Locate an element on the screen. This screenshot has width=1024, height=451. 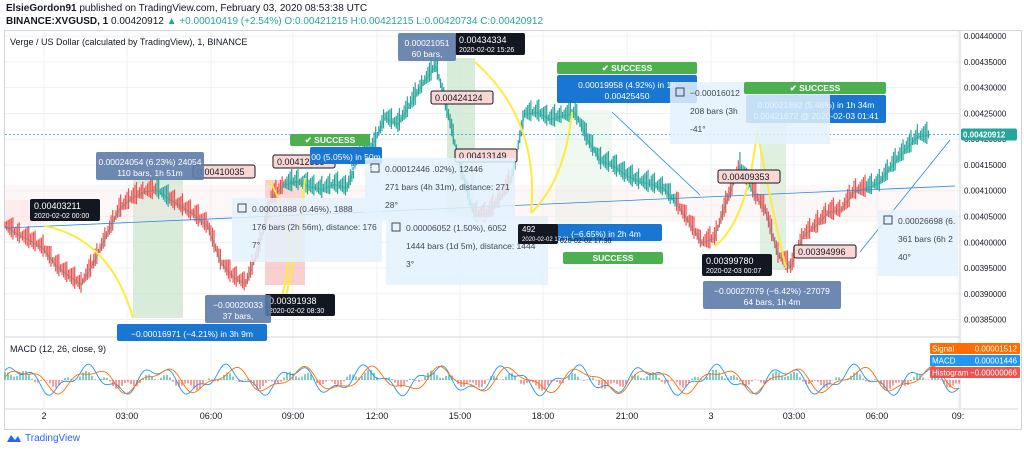
time-axis-tick-label: 09:00 is located at coordinates (293, 416).